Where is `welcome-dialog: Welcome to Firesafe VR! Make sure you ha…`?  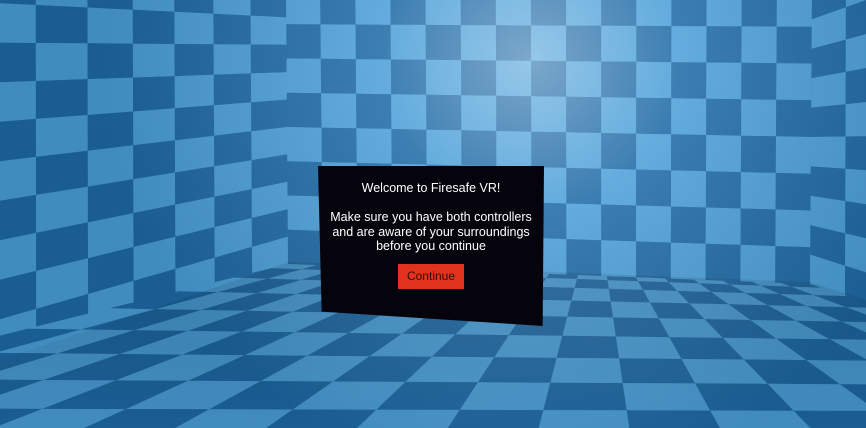 welcome-dialog: Welcome to Firesafe VR! Make sure you ha… is located at coordinates (431, 246).